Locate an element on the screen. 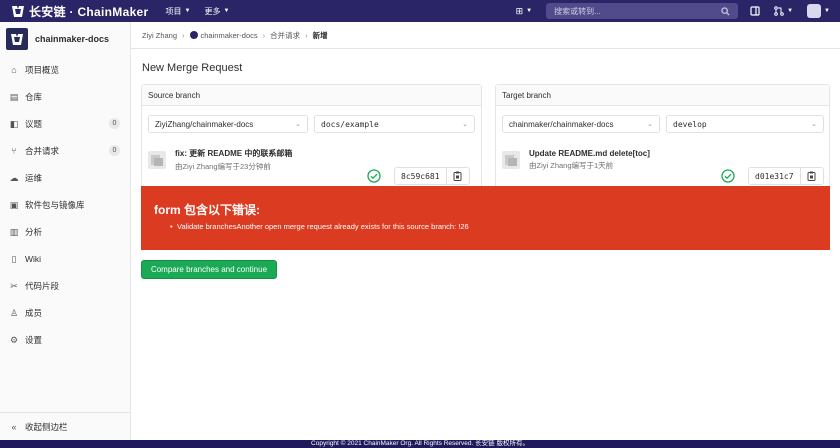 Image resolution: width=840 pixels, height=448 pixels. sidebar-item-operations: ☁ 运维 is located at coordinates (65, 177).